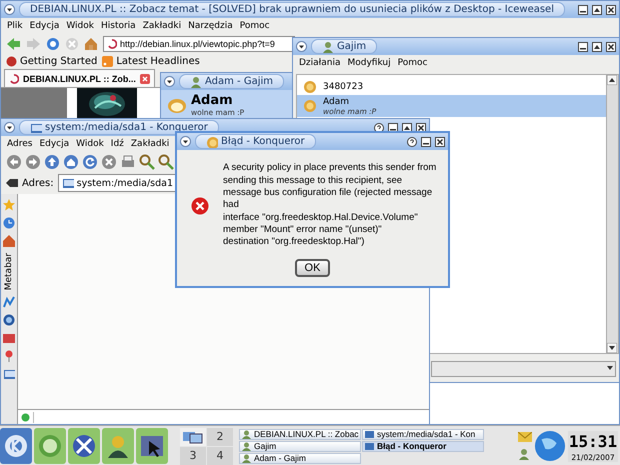 This screenshot has width=620, height=465. I want to click on menu-item: Modyfikuj, so click(369, 63).